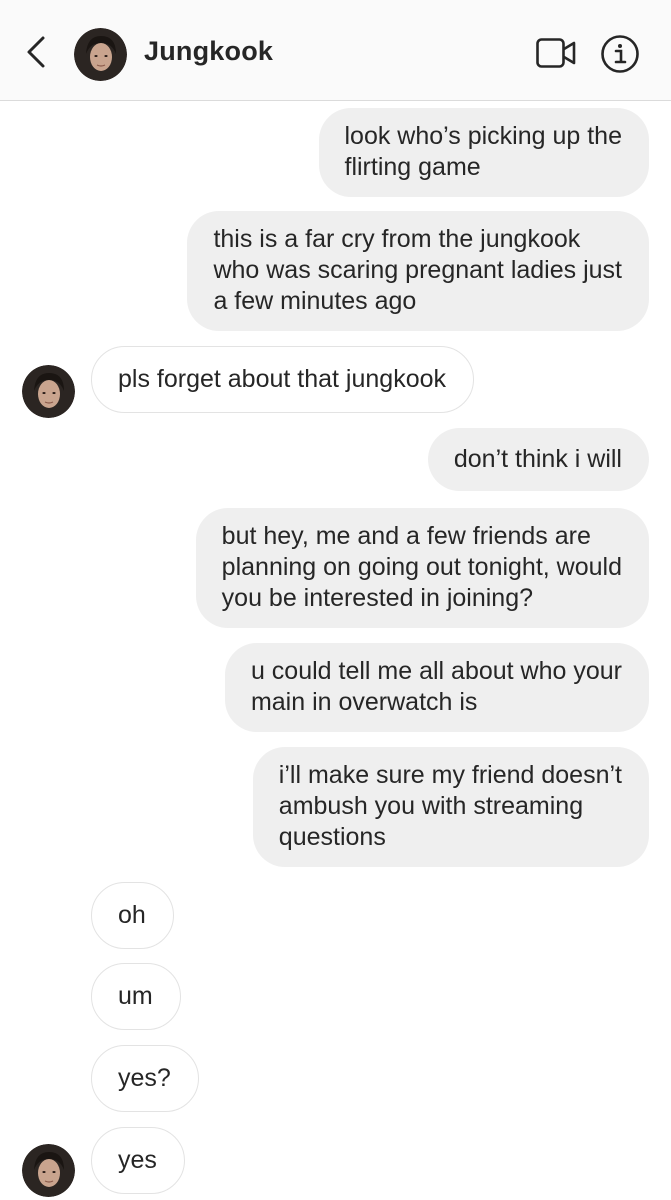  I want to click on message-text: flirting game, so click(412, 167).